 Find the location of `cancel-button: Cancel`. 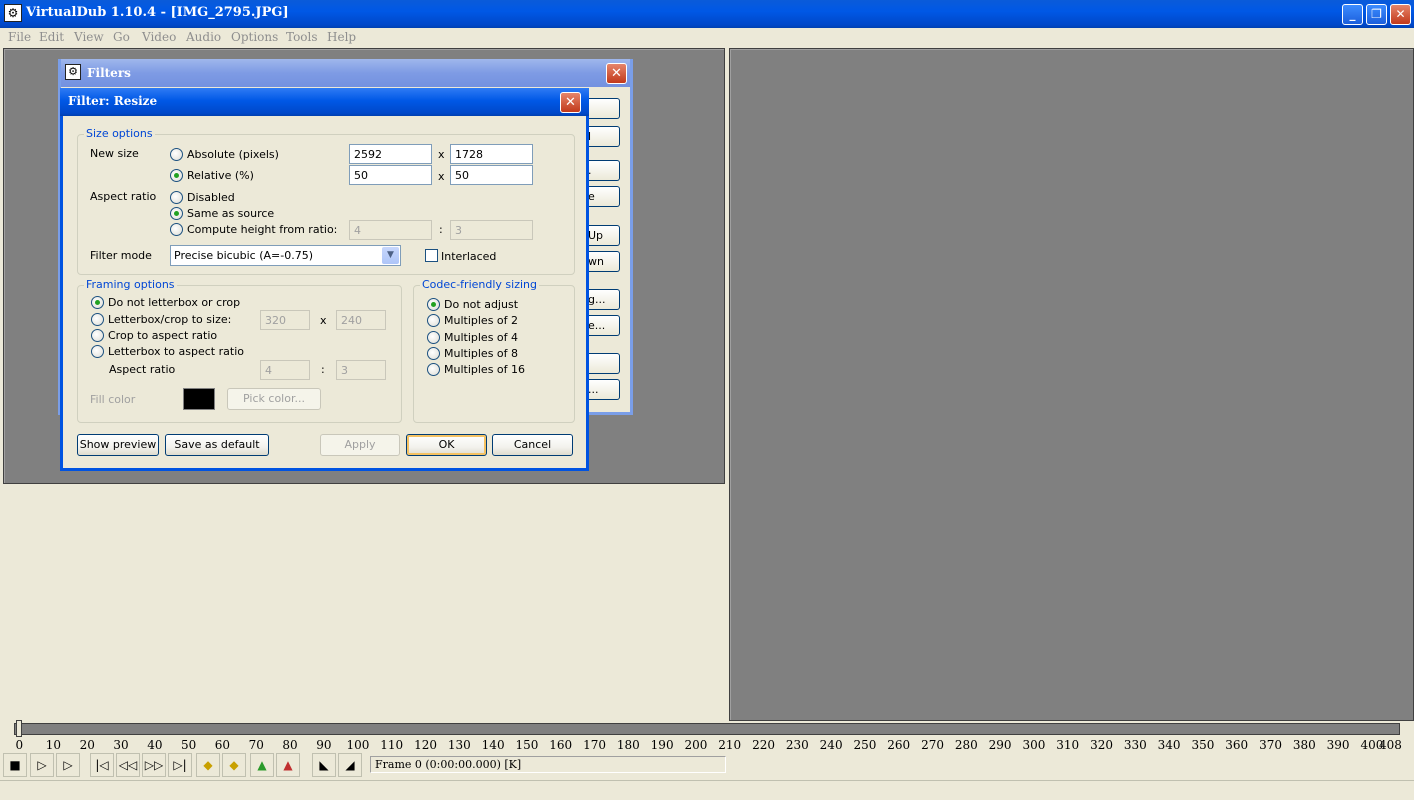

cancel-button: Cancel is located at coordinates (532, 445).